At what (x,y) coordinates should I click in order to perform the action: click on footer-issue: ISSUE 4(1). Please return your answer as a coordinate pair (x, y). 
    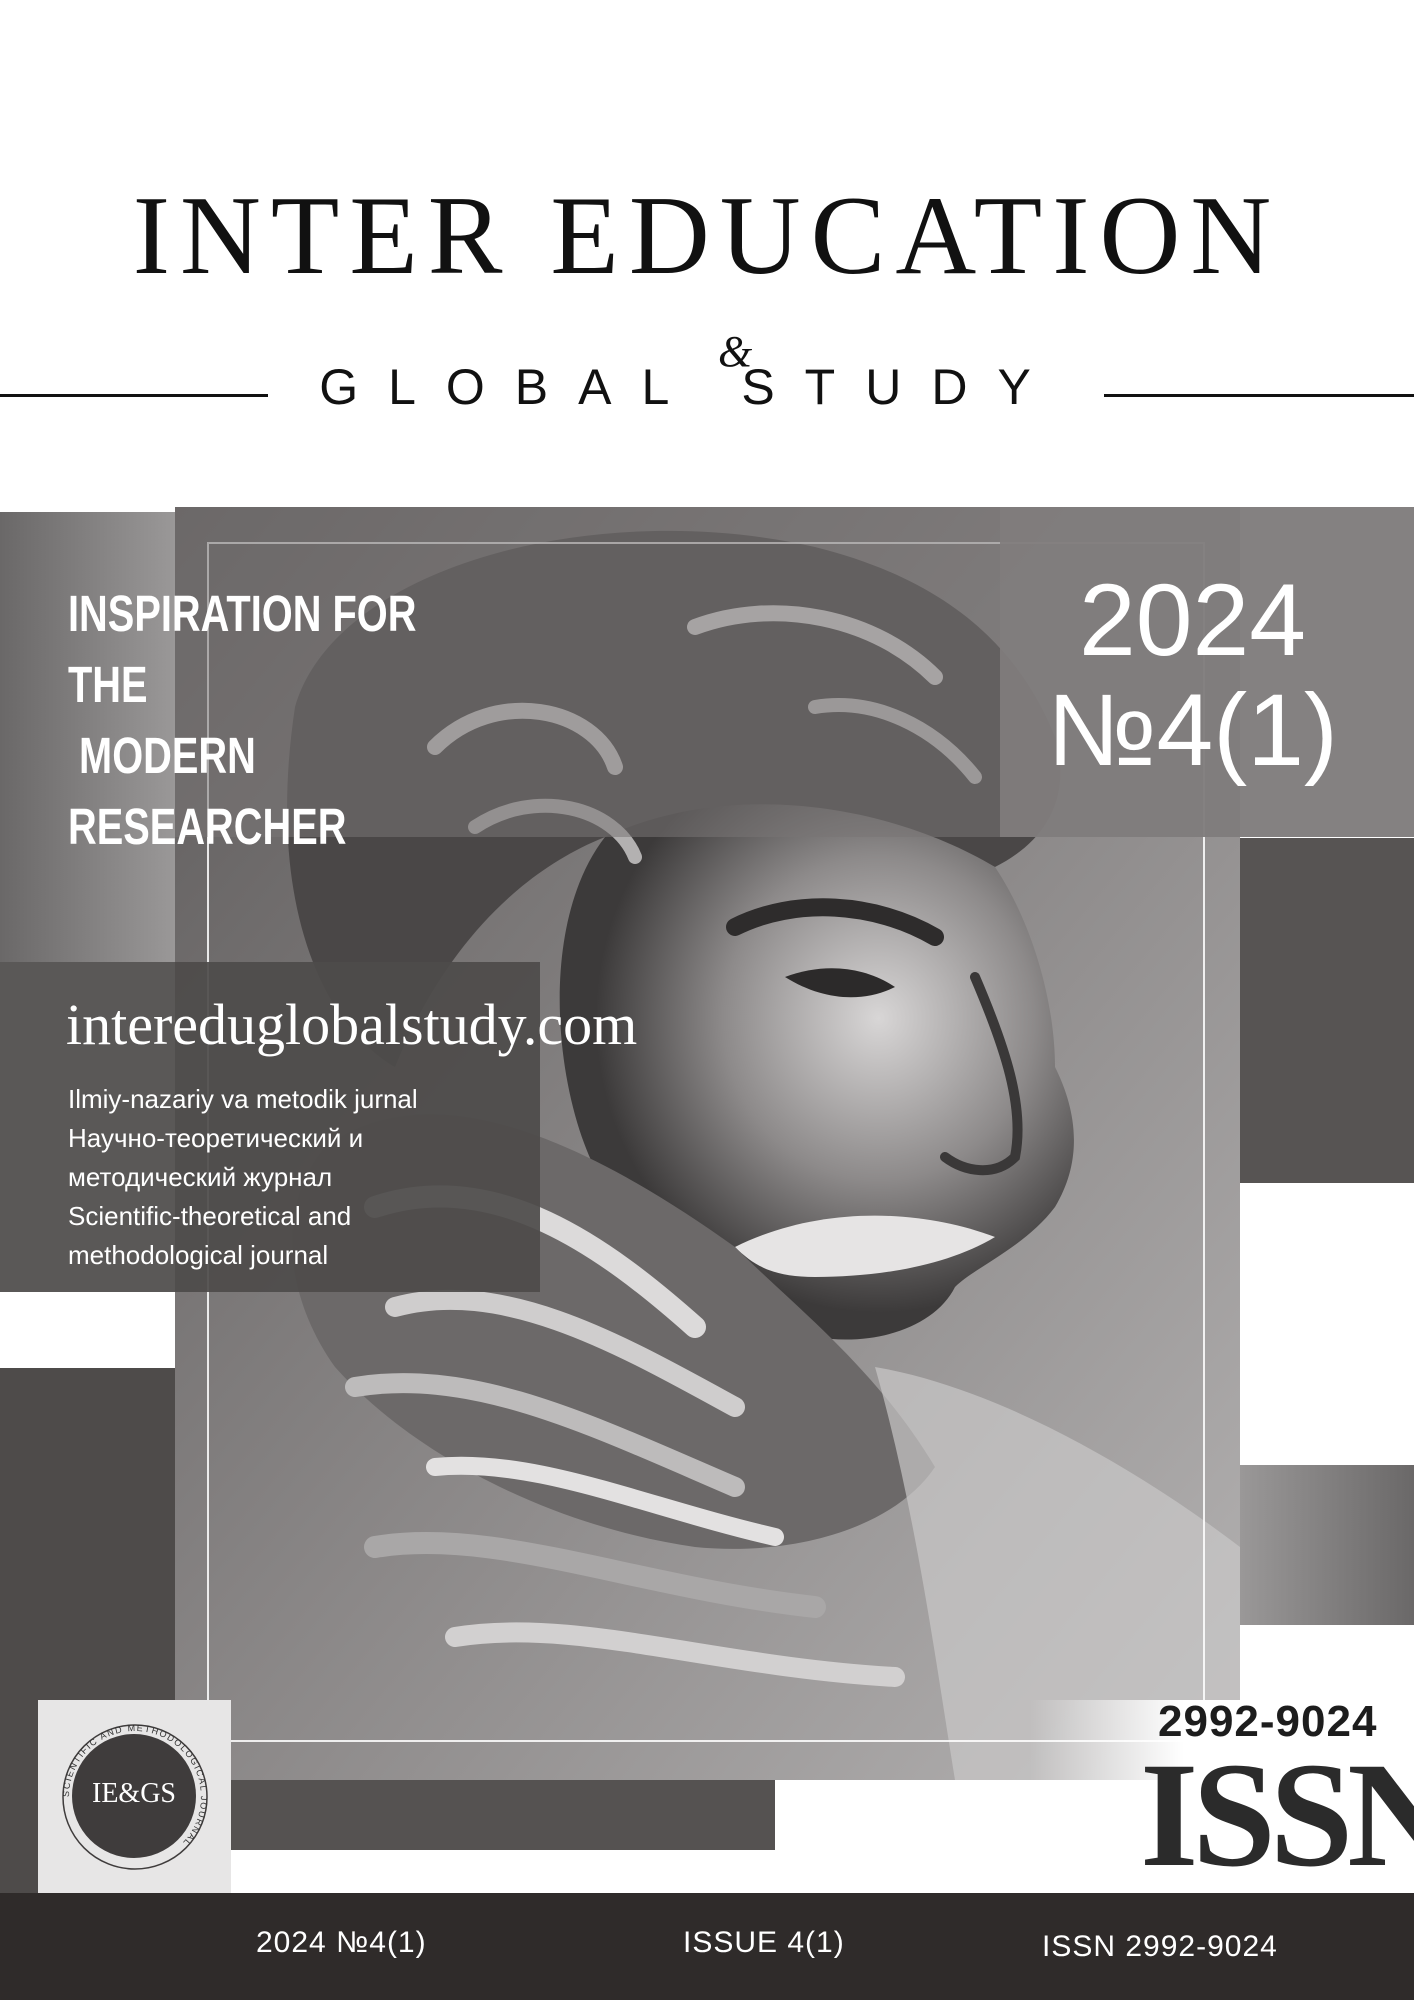
    Looking at the image, I should click on (764, 1942).